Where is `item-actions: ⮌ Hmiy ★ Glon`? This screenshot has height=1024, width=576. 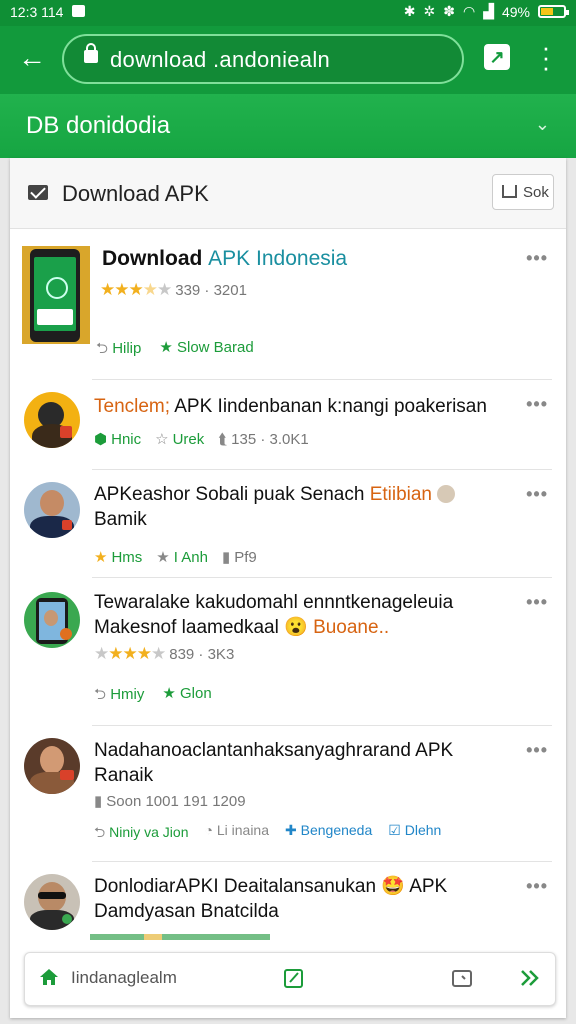
item-actions: ⮌ Hmiy ★ Glon is located at coordinates (153, 696).